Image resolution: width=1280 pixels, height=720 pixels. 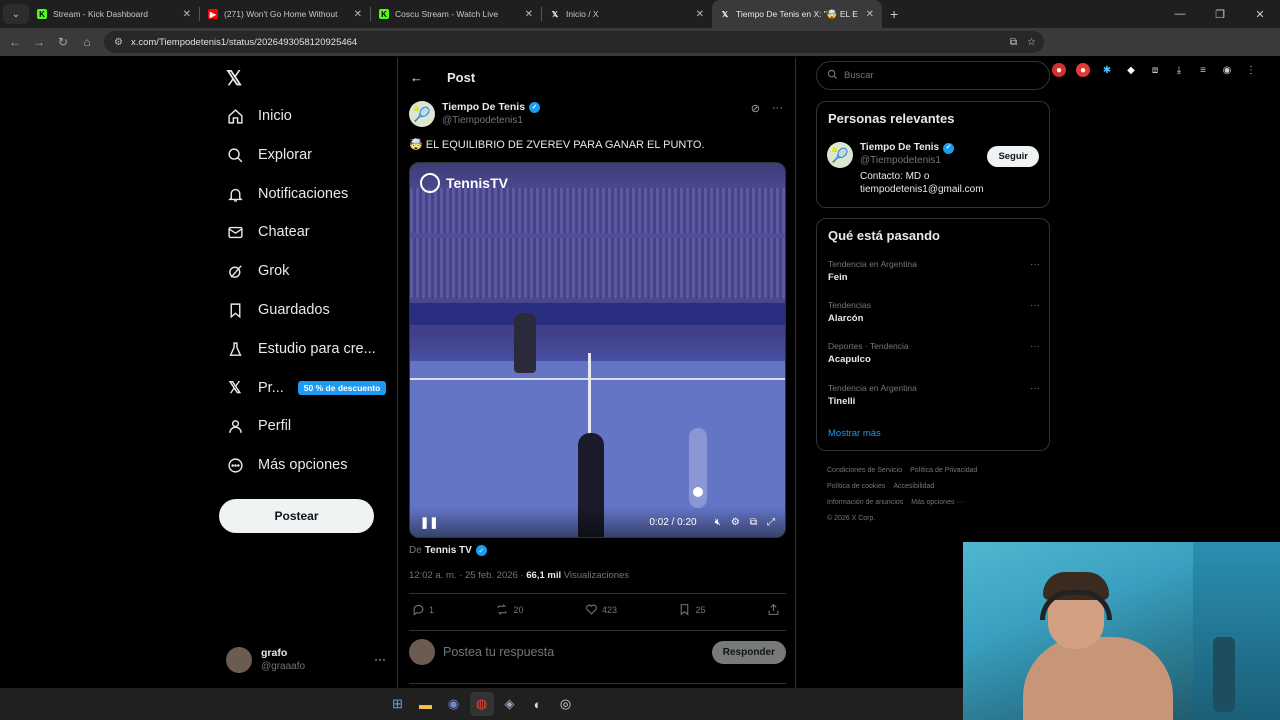 What do you see at coordinates (422, 114) in the screenshot?
I see `author-avatar: 🎾` at bounding box center [422, 114].